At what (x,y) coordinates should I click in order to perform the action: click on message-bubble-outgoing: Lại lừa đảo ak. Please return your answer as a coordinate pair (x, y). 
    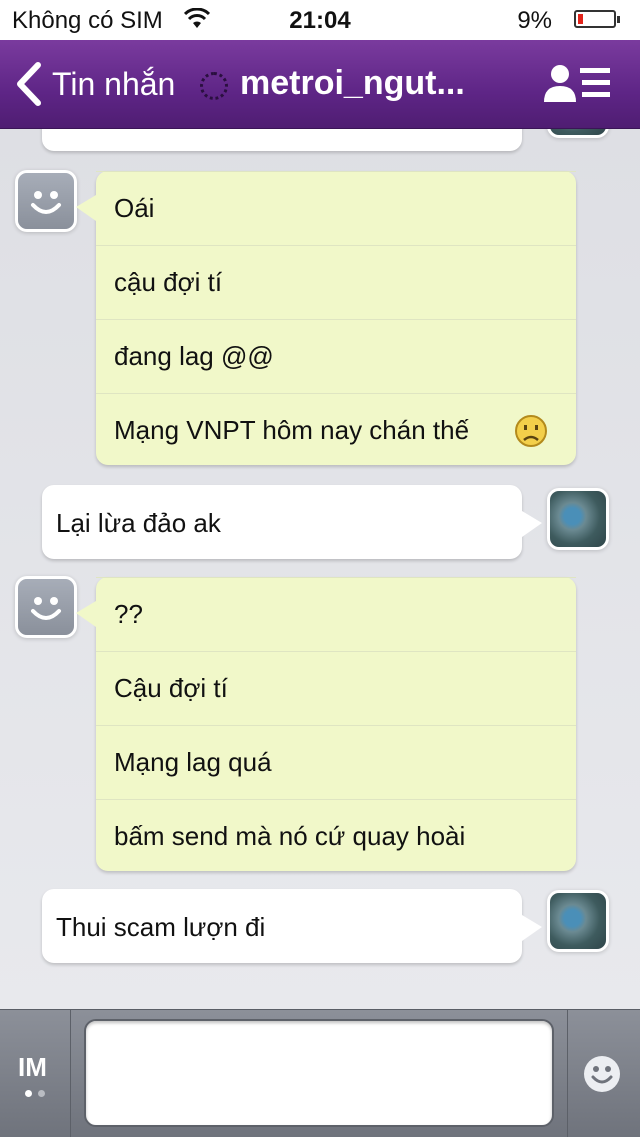
    Looking at the image, I should click on (292, 522).